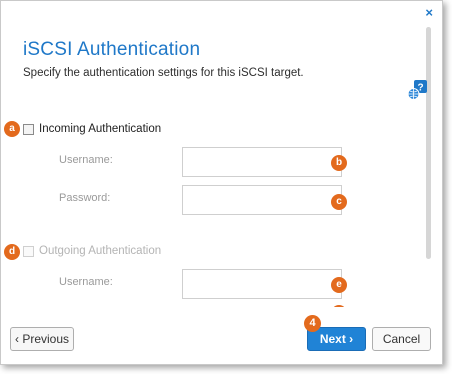 The height and width of the screenshot is (374, 452). I want to click on scrollbar-thumb, so click(428, 143).